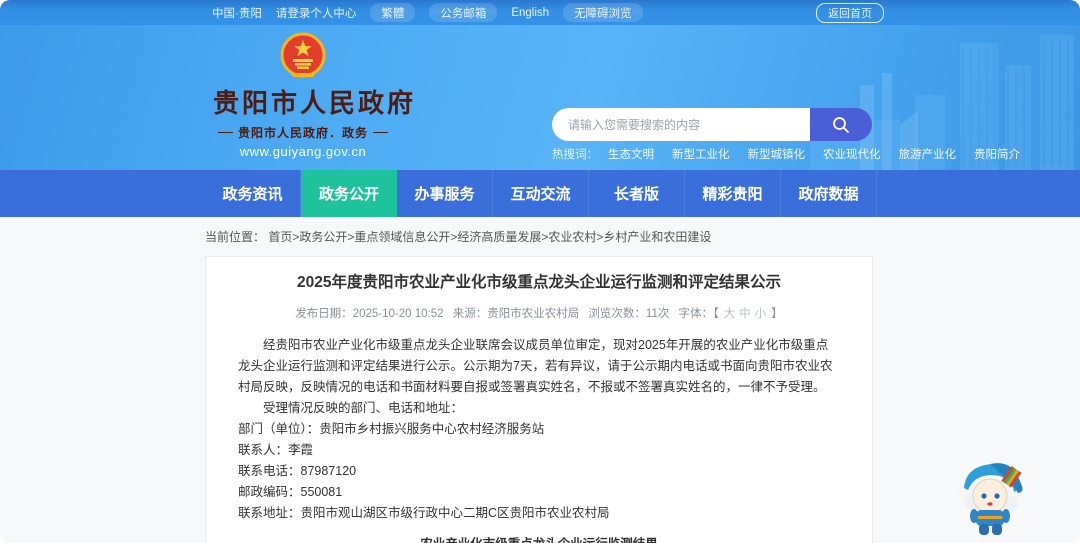 The width and height of the screenshot is (1080, 543). What do you see at coordinates (489, 237) in the screenshot?
I see `breadcrumb-path: 首页>政务公开>重点领域信息公开>经济高质量发展>农业农村>乡村产业和农田建设` at bounding box center [489, 237].